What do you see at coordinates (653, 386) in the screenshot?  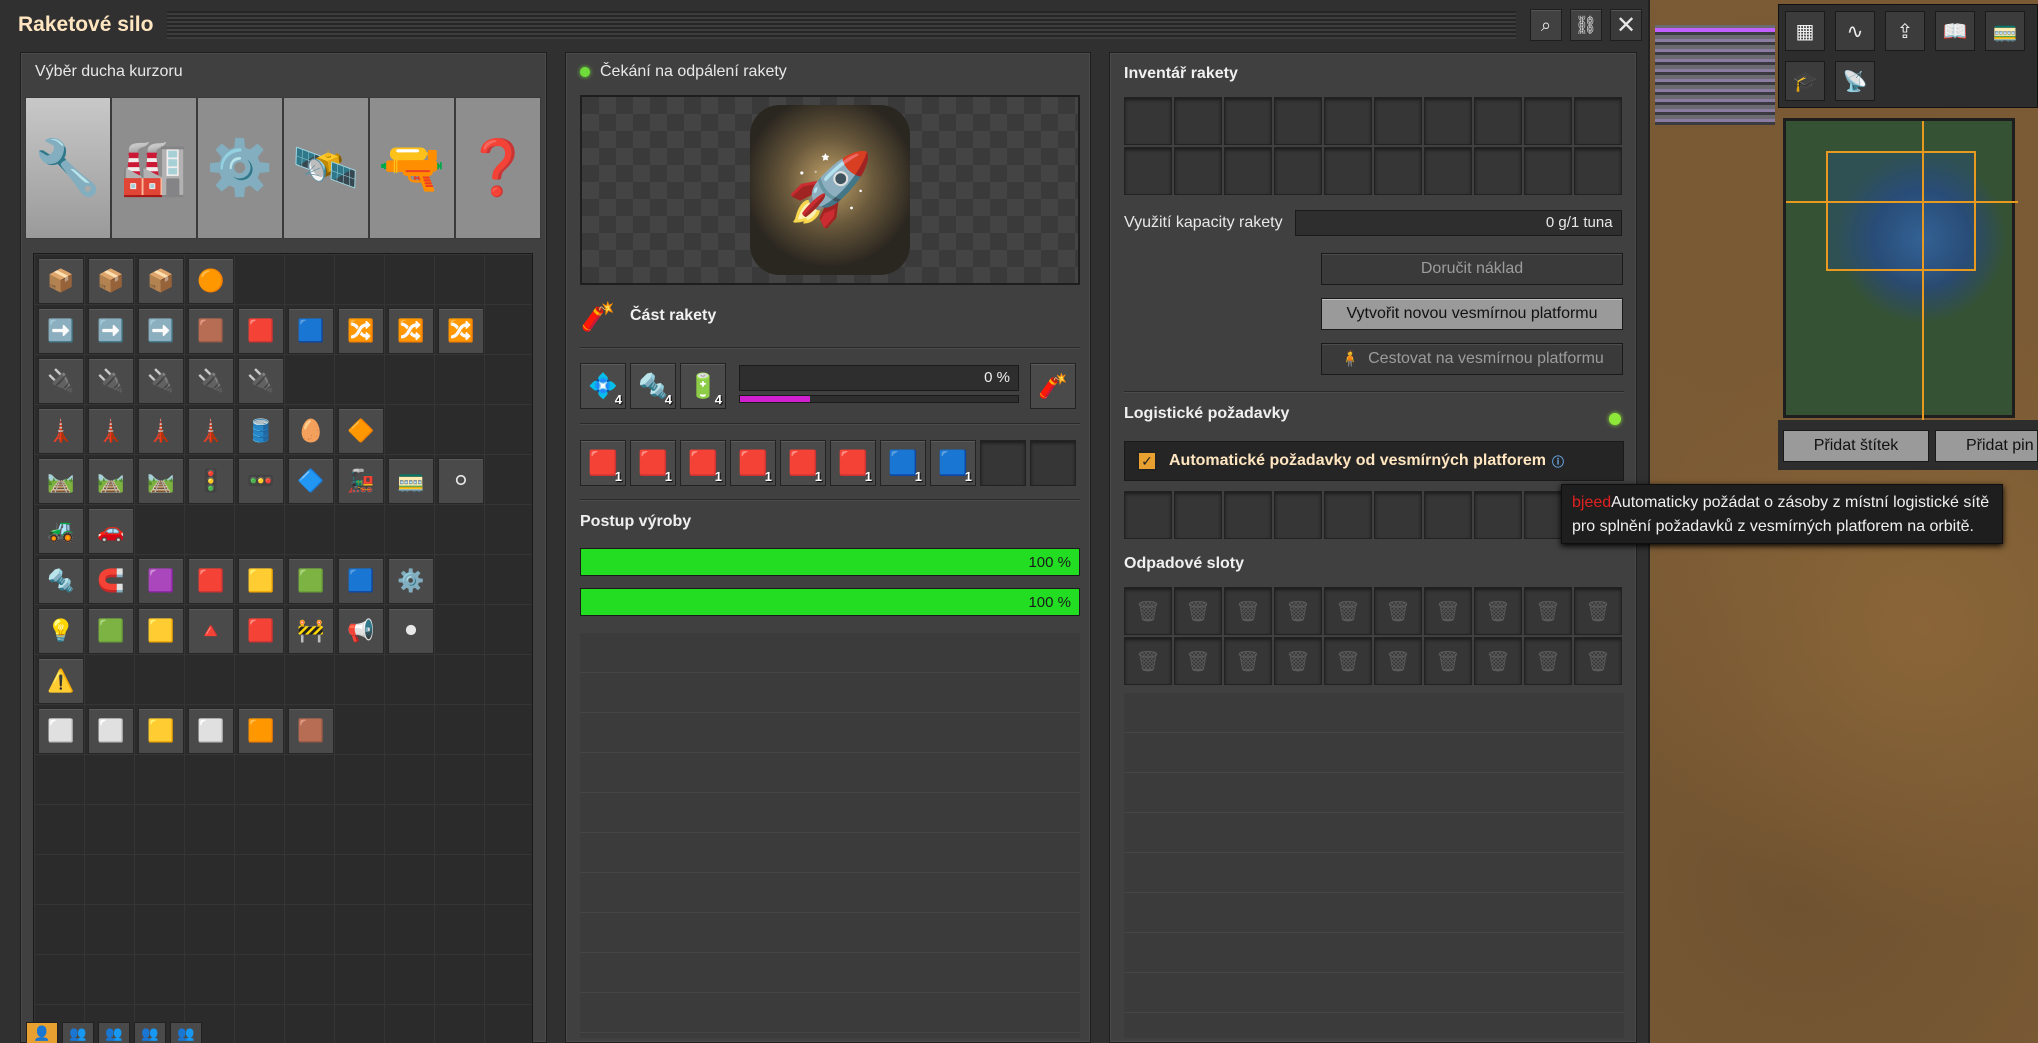 I see `ingredient-slot: 🔩 4` at bounding box center [653, 386].